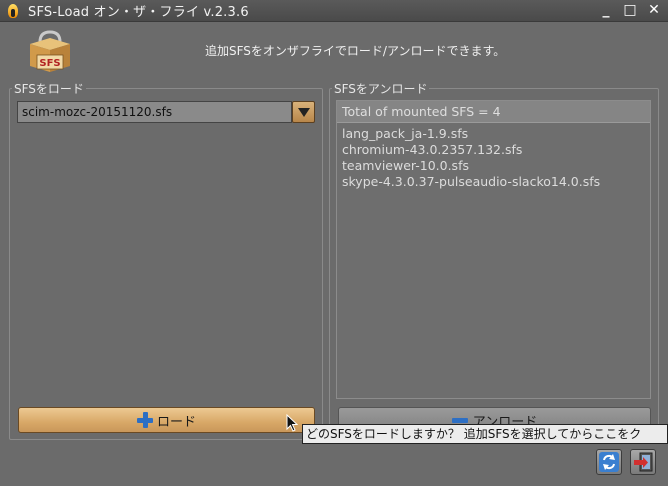  I want to click on minimize-button: _, so click(606, 10).